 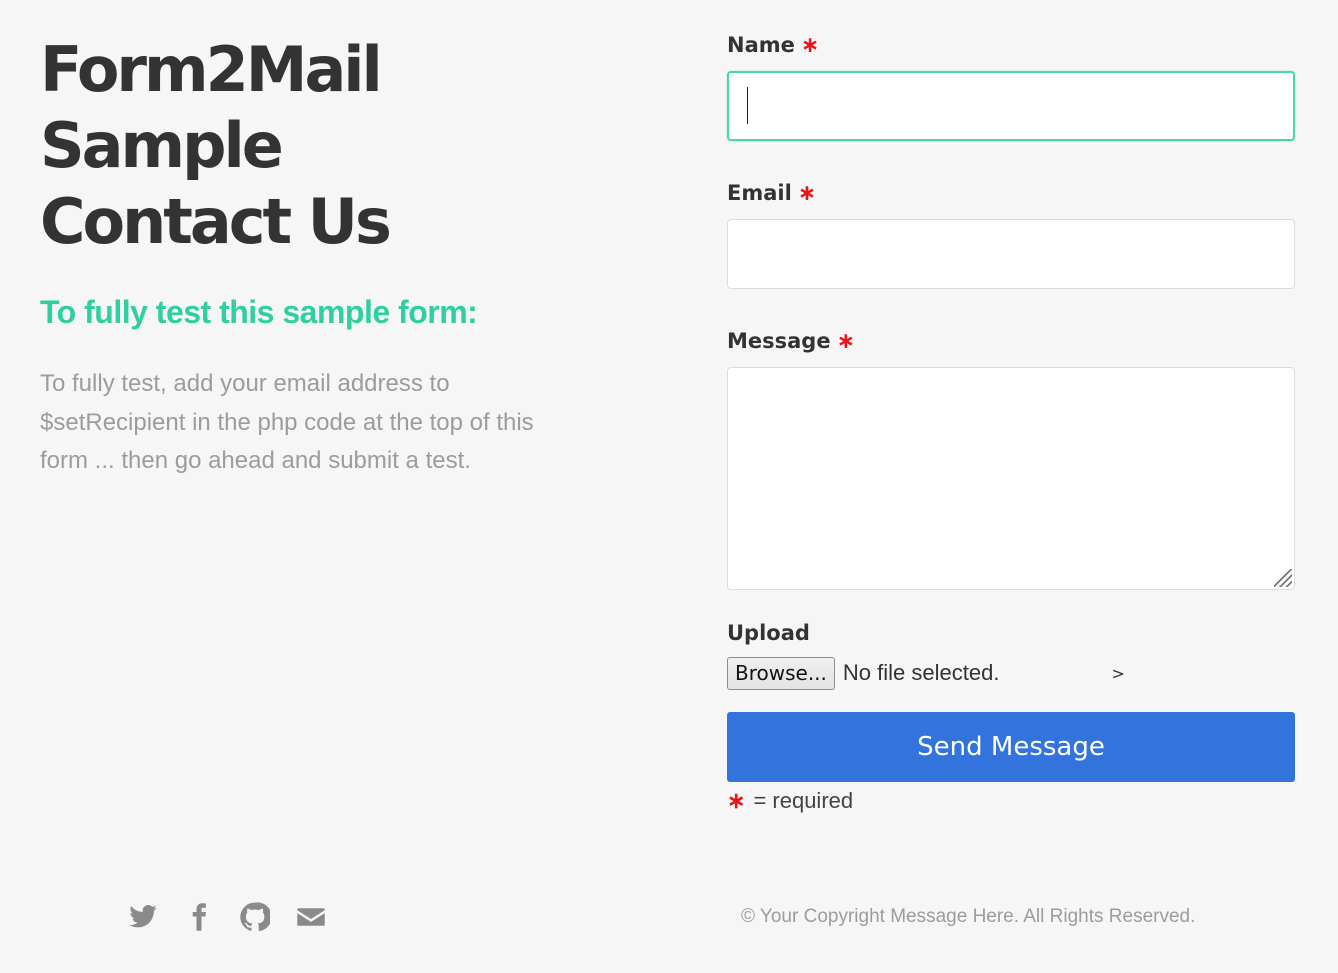 What do you see at coordinates (1118, 673) in the screenshot?
I see `stray-text: >` at bounding box center [1118, 673].